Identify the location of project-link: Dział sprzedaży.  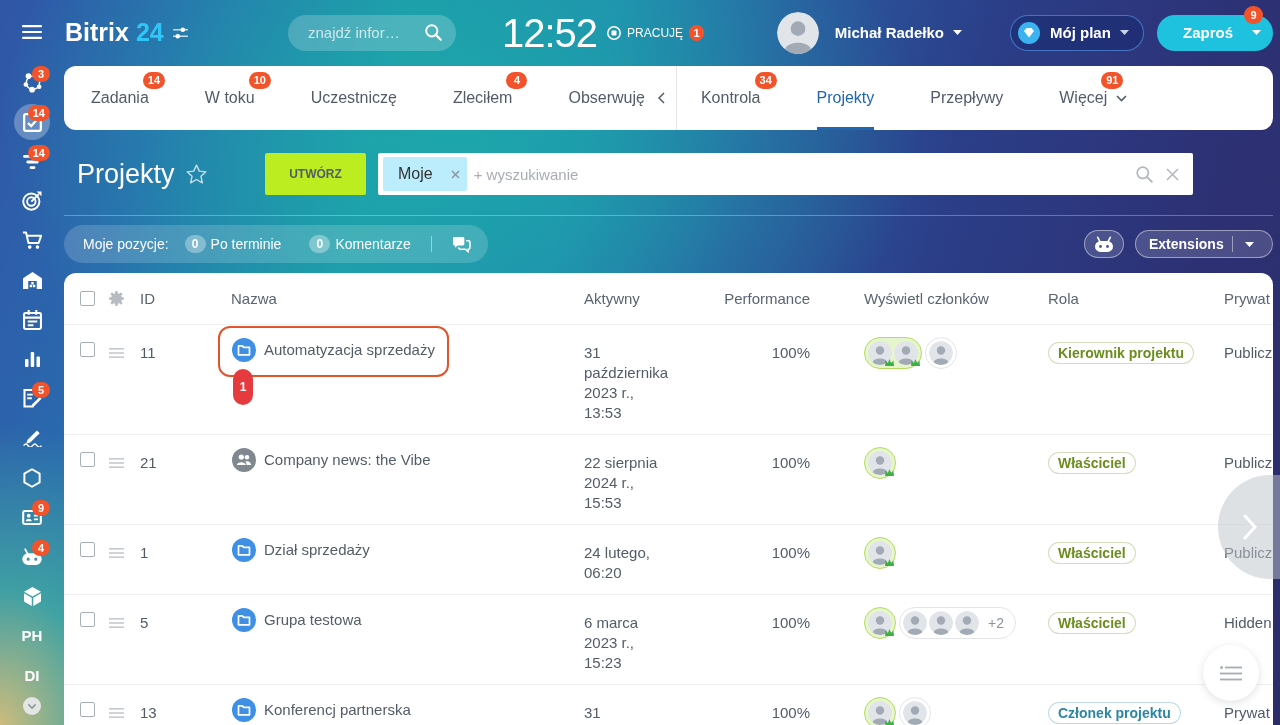
(317, 550).